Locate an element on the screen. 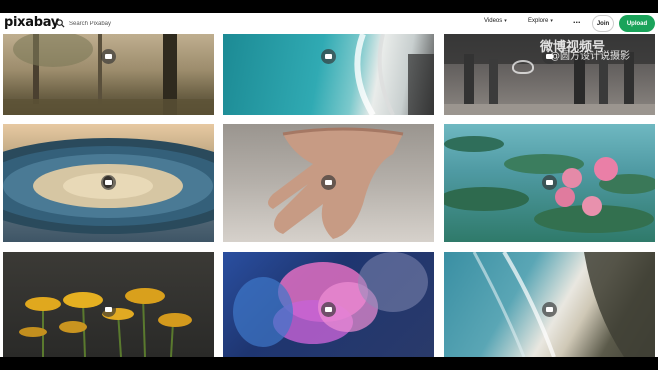  upload-button: Upload is located at coordinates (637, 23).